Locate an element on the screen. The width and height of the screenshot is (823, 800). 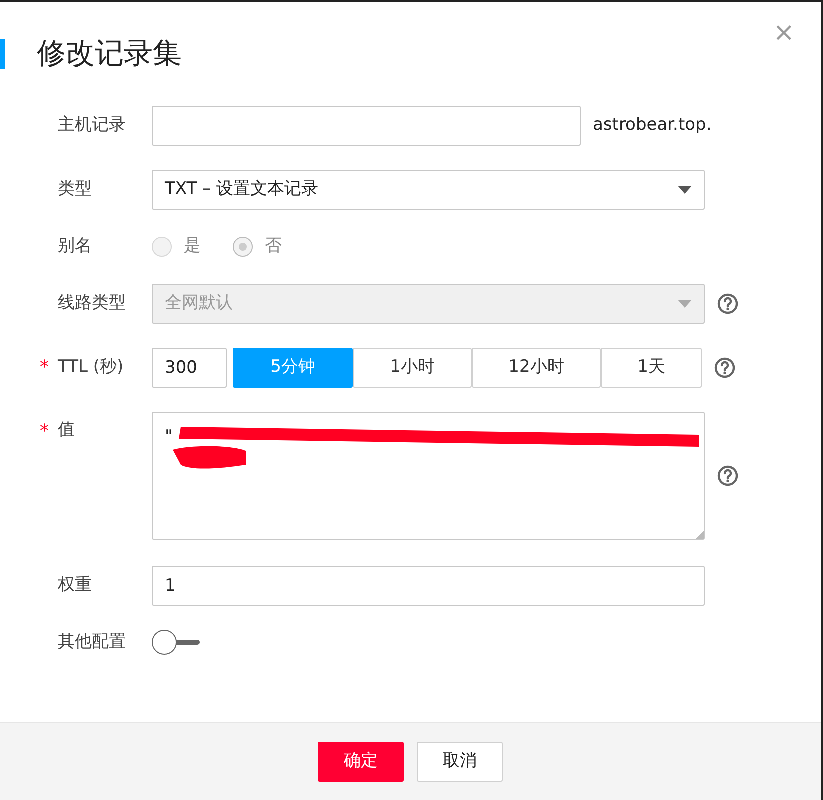
radio-label: 是 is located at coordinates (192, 246).